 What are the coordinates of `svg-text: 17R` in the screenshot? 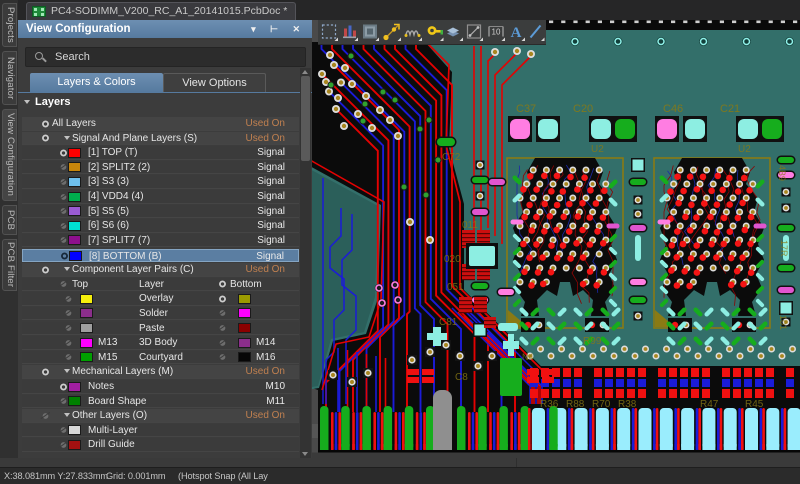 It's located at (784, 248).